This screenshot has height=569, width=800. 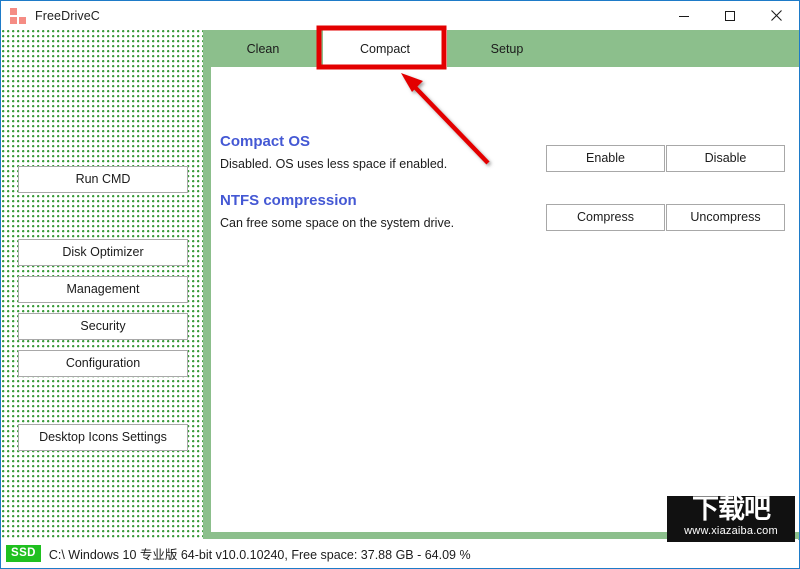 What do you see at coordinates (725, 217) in the screenshot?
I see `uncompress-button: Uncompress` at bounding box center [725, 217].